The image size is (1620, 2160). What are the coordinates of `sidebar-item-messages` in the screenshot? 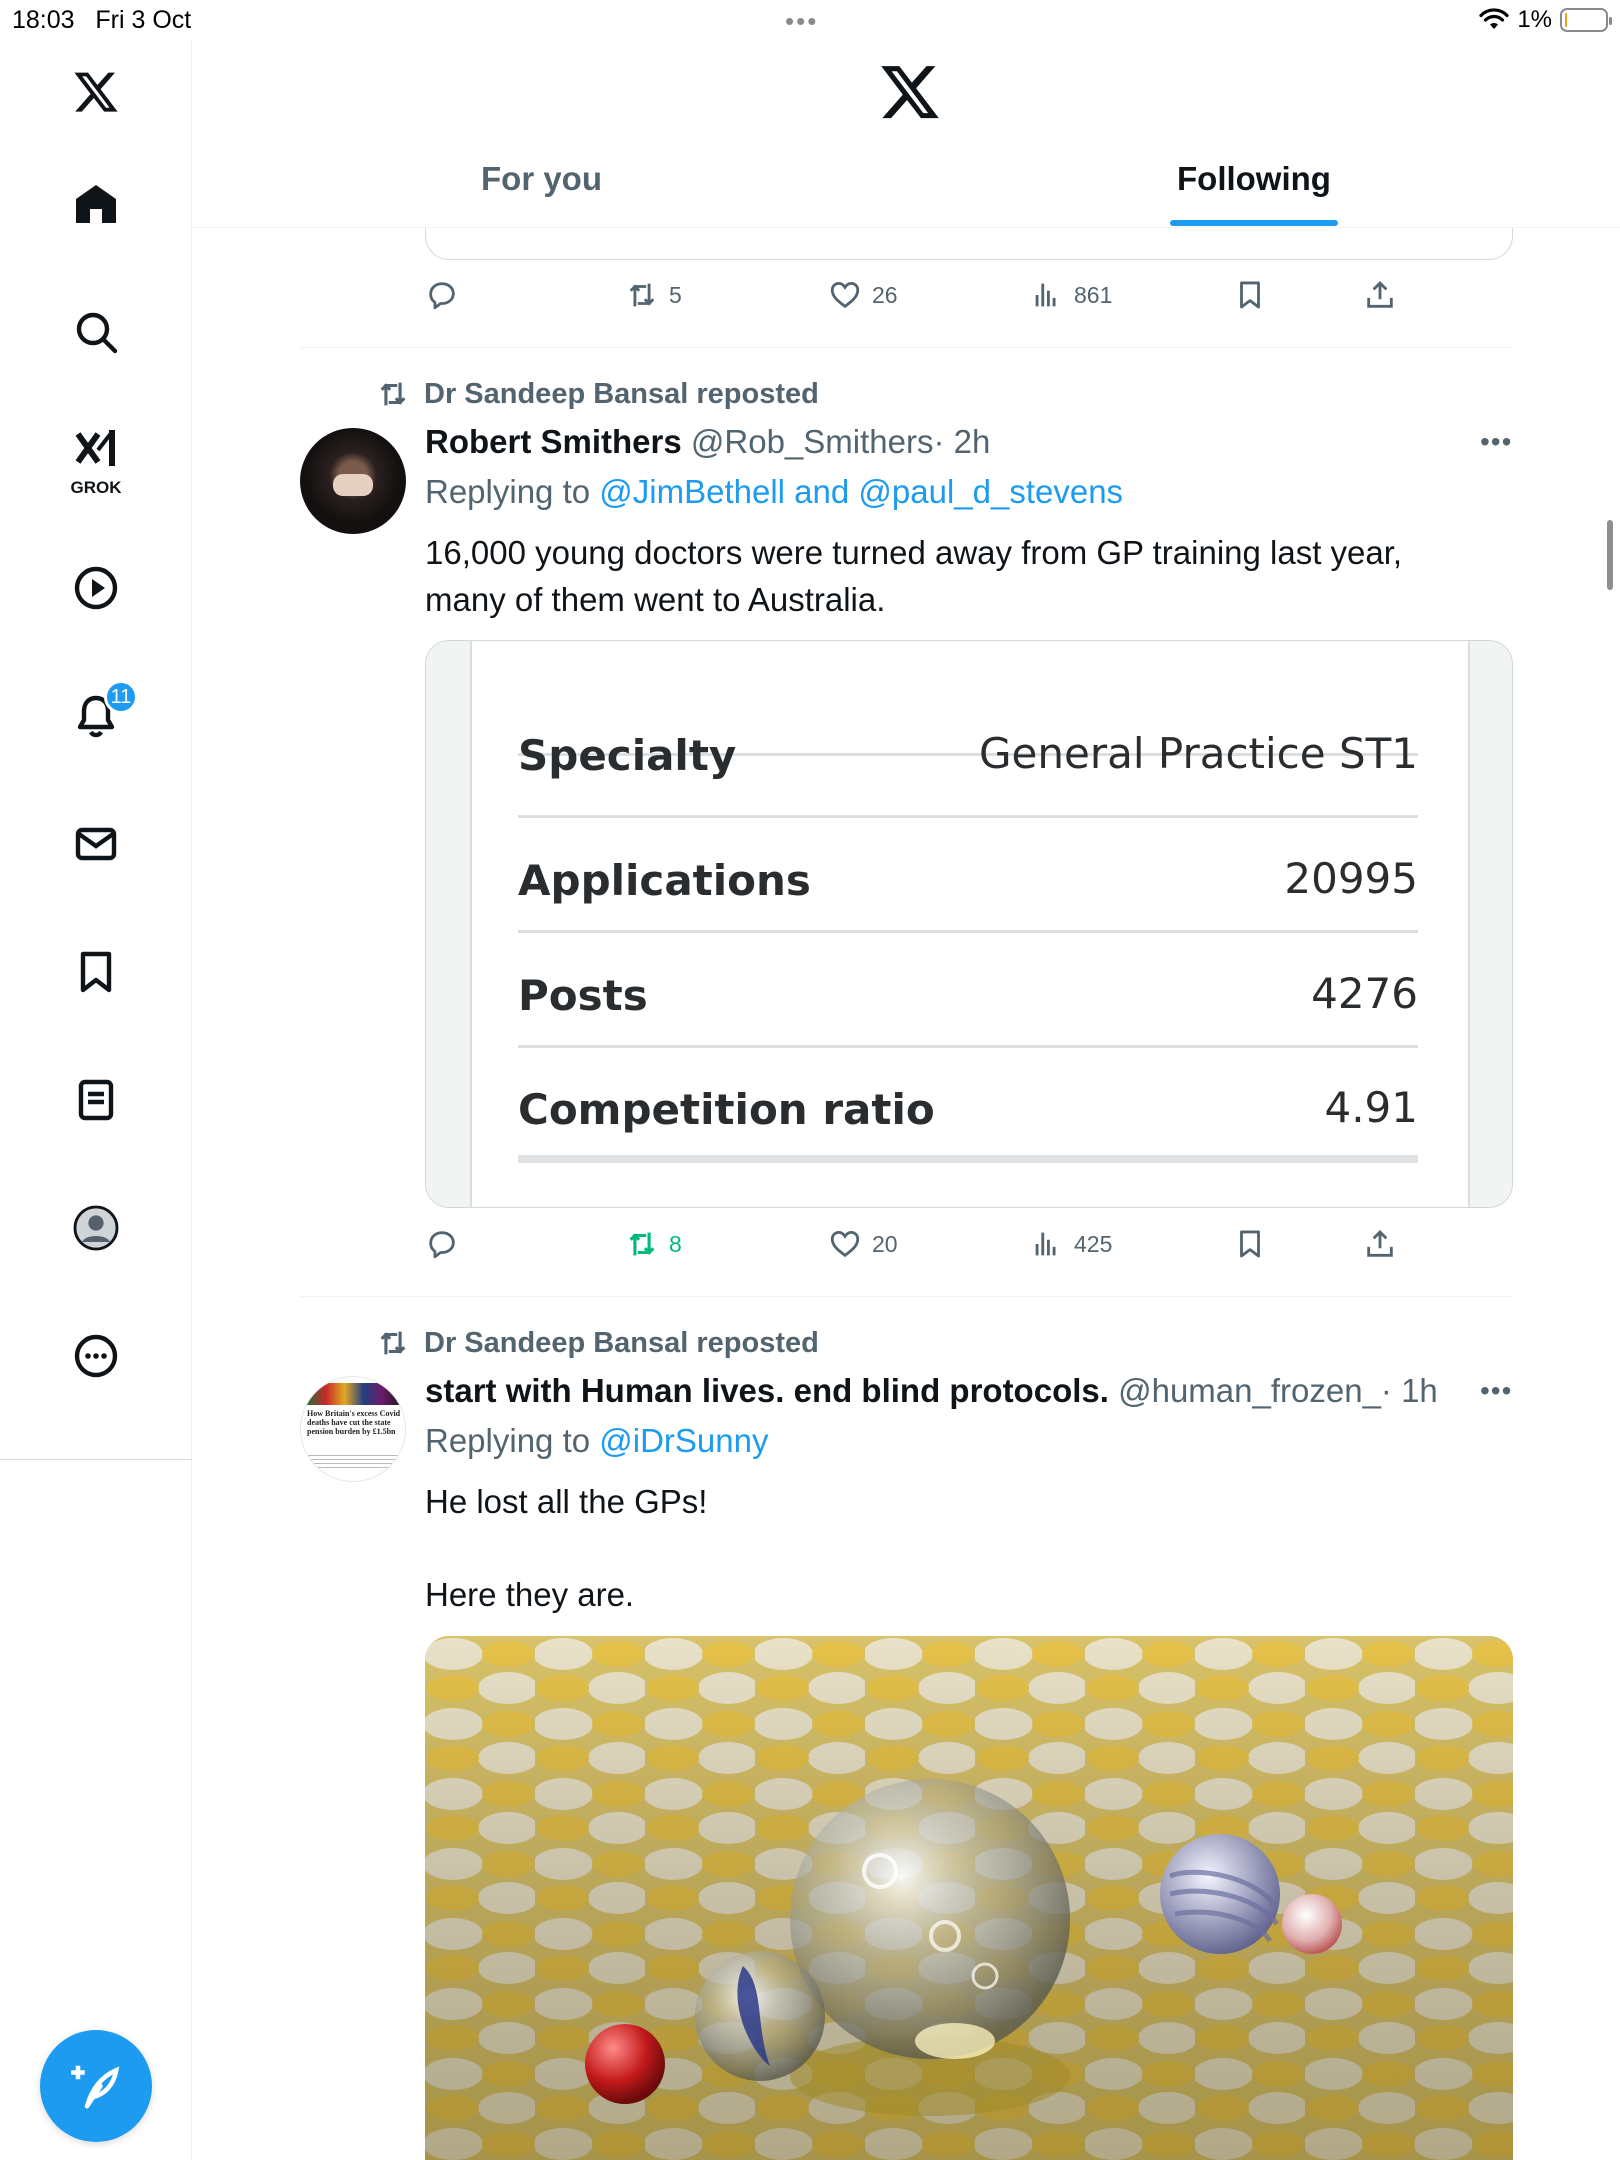 It's located at (96, 844).